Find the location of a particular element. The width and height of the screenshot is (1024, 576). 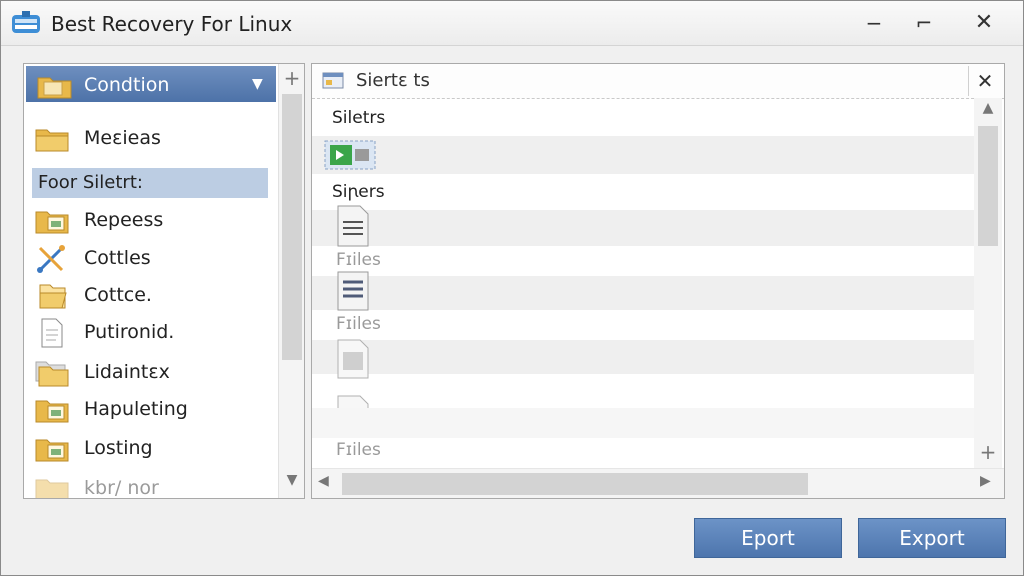

window-icon is located at coordinates (334, 83).